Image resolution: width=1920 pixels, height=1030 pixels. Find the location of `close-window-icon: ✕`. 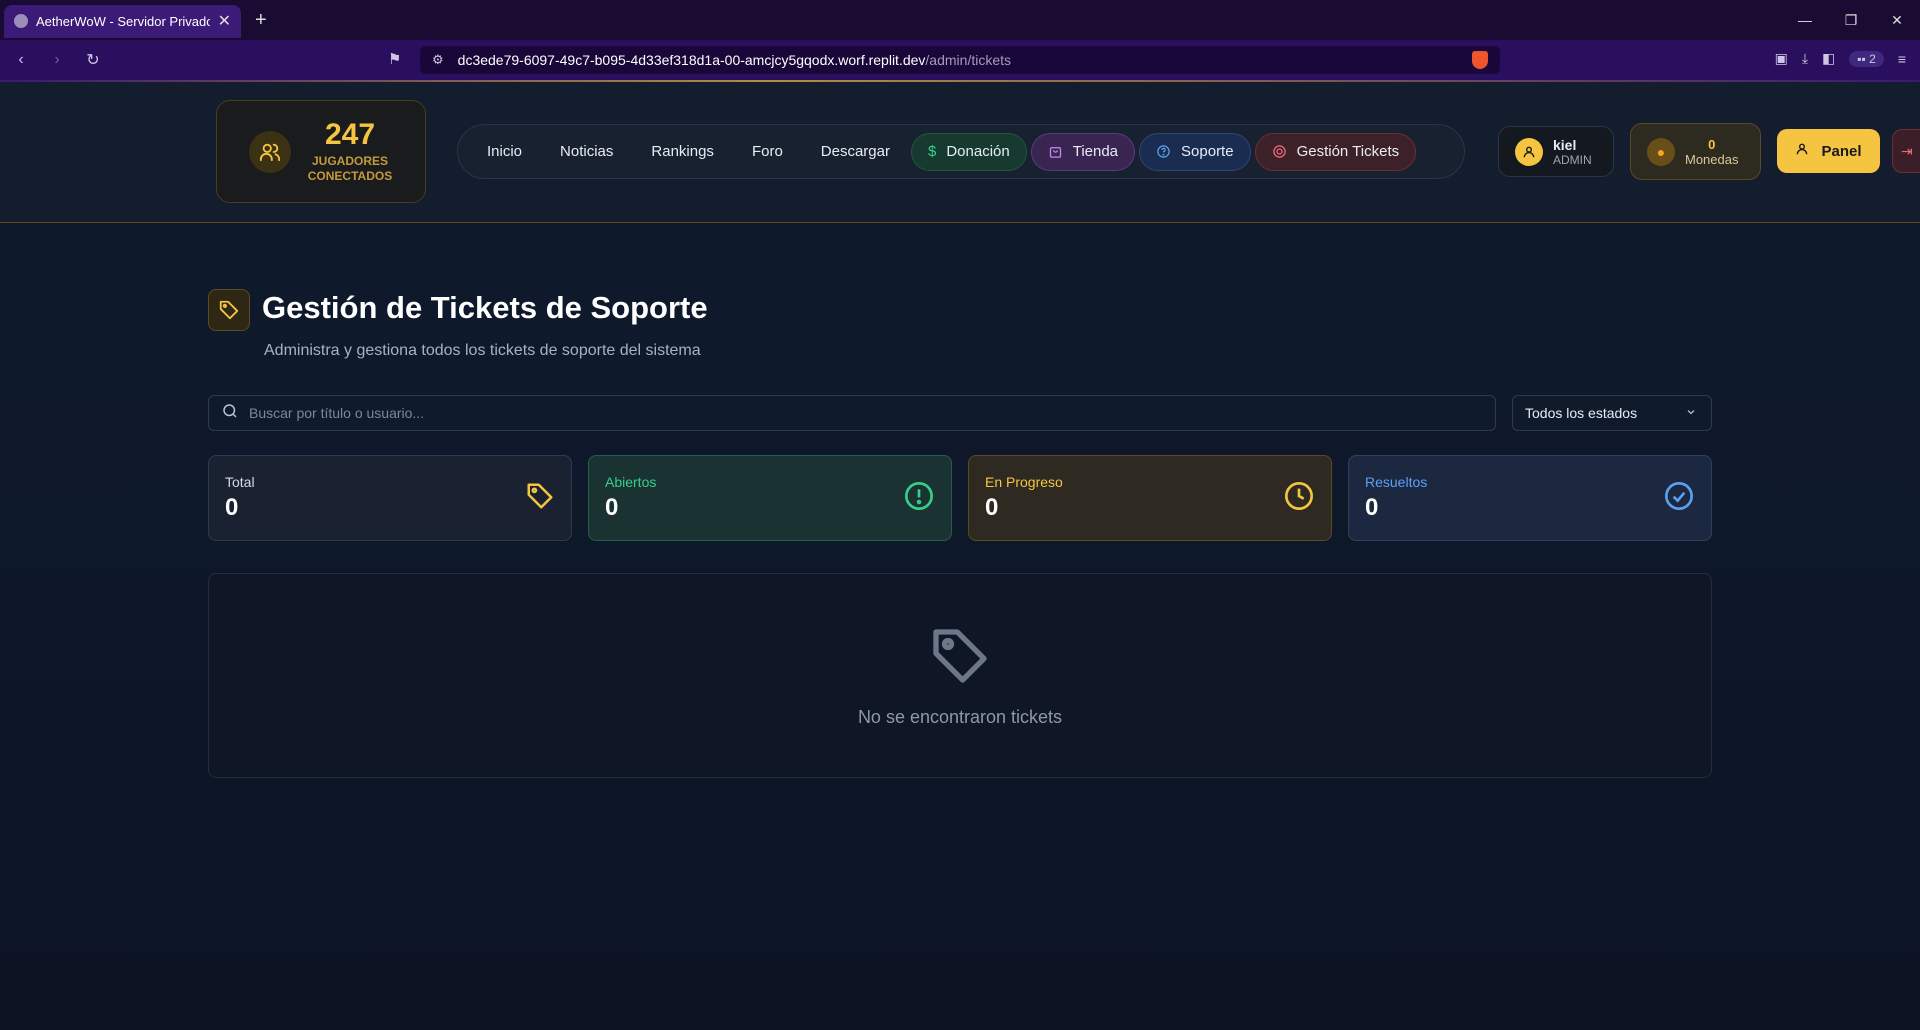

close-window-icon: ✕ is located at coordinates (1897, 20).